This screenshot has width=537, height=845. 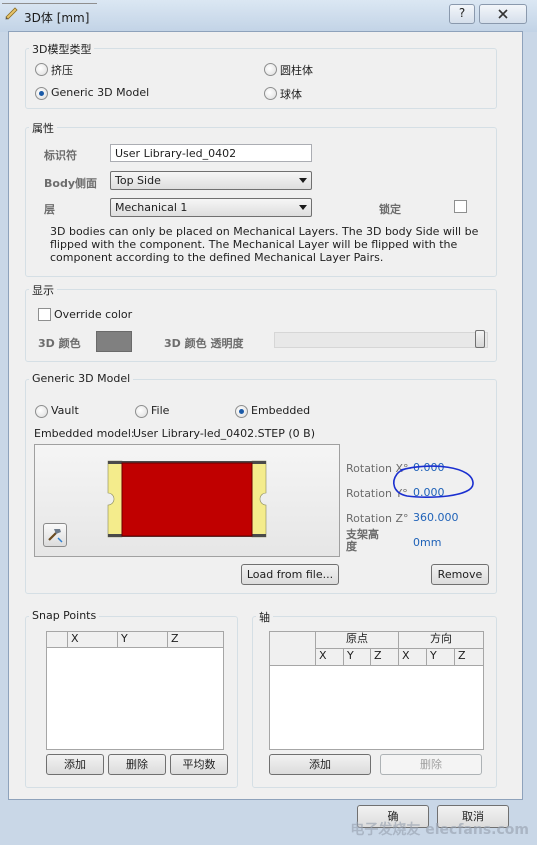 I want to click on embedded-model-value: User Library-led_0402.STEP (0 B), so click(x=224, y=433).